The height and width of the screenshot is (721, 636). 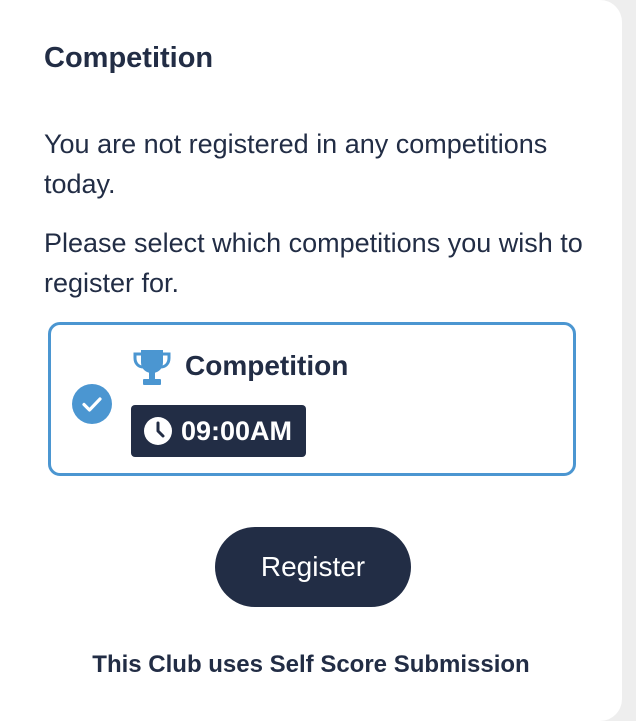 What do you see at coordinates (313, 567) in the screenshot?
I see `register-button: Register` at bounding box center [313, 567].